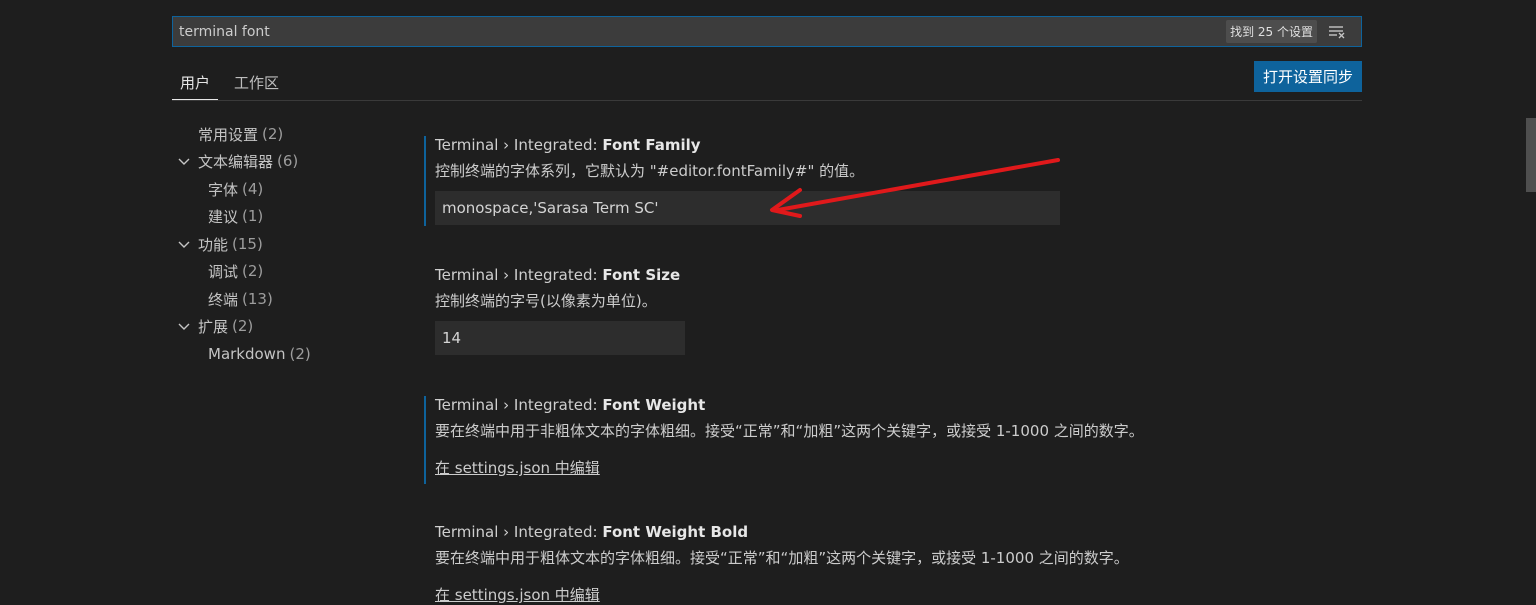 The height and width of the screenshot is (605, 1536). What do you see at coordinates (253, 189) in the screenshot?
I see `toc-item-count: (4)` at bounding box center [253, 189].